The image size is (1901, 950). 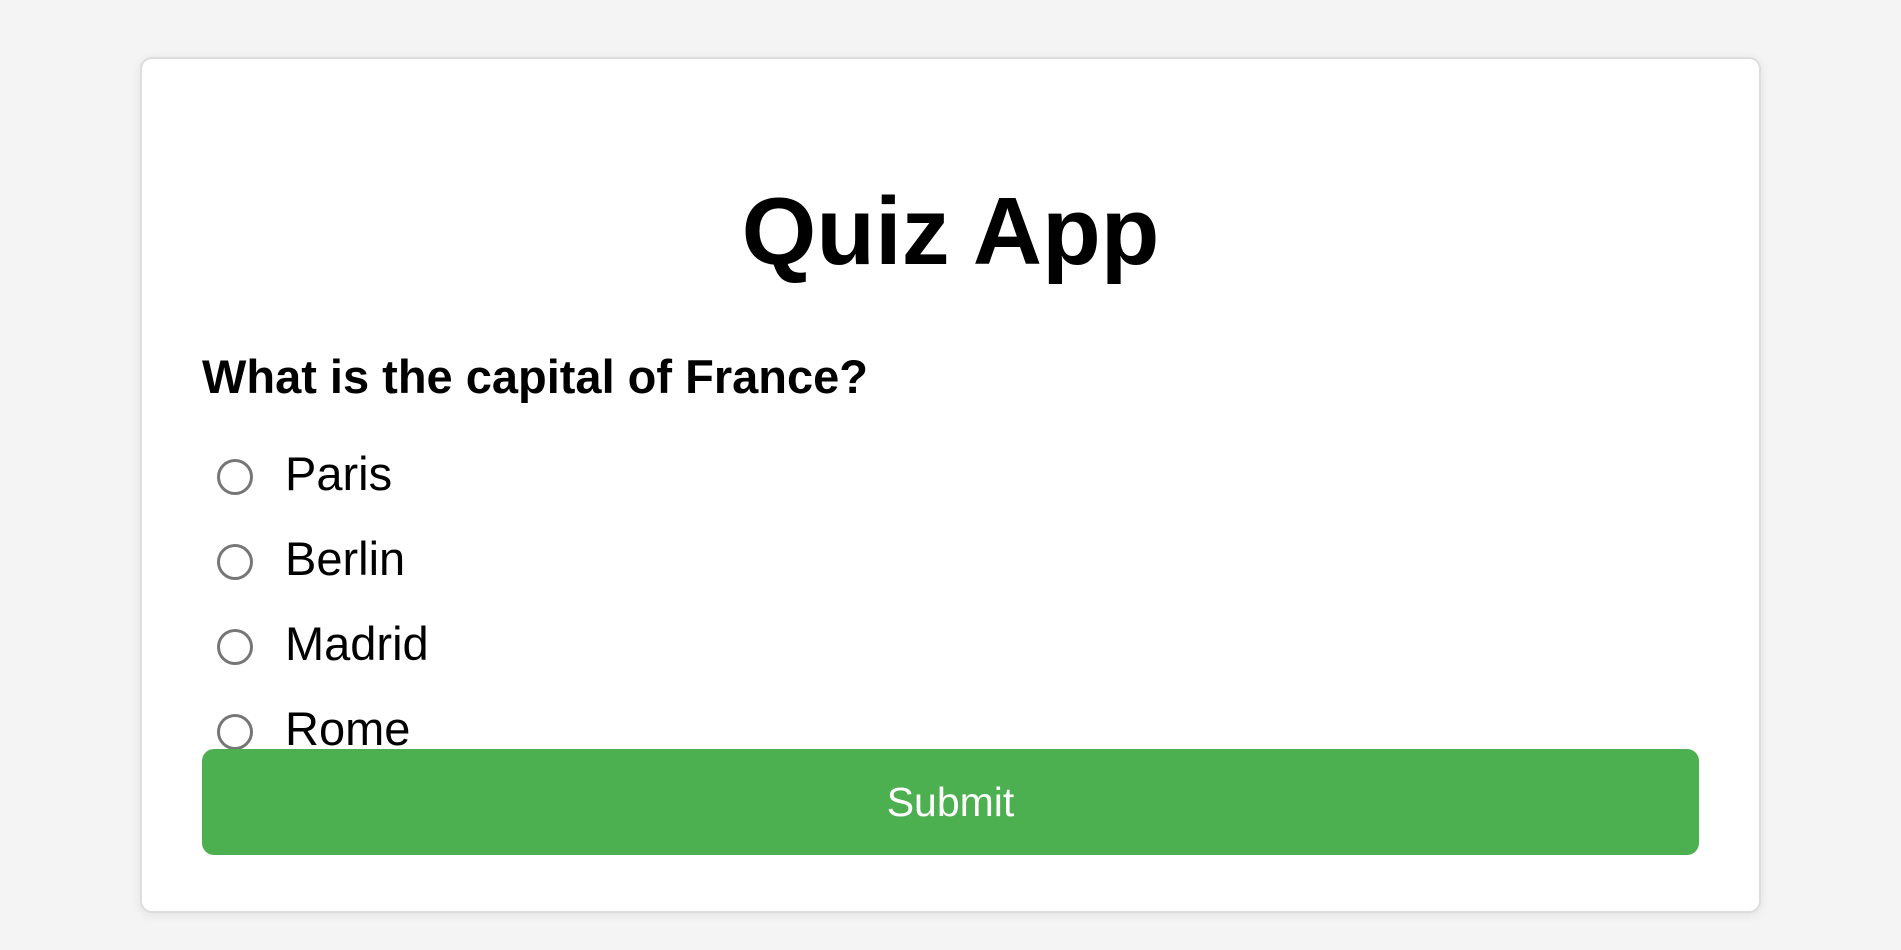 What do you see at coordinates (357, 644) in the screenshot?
I see `option-label: Madrid` at bounding box center [357, 644].